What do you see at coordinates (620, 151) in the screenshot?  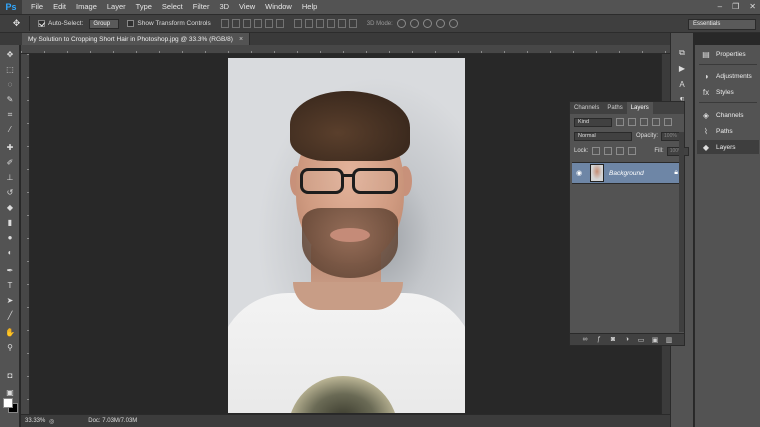 I see `lock-position-icon` at bounding box center [620, 151].